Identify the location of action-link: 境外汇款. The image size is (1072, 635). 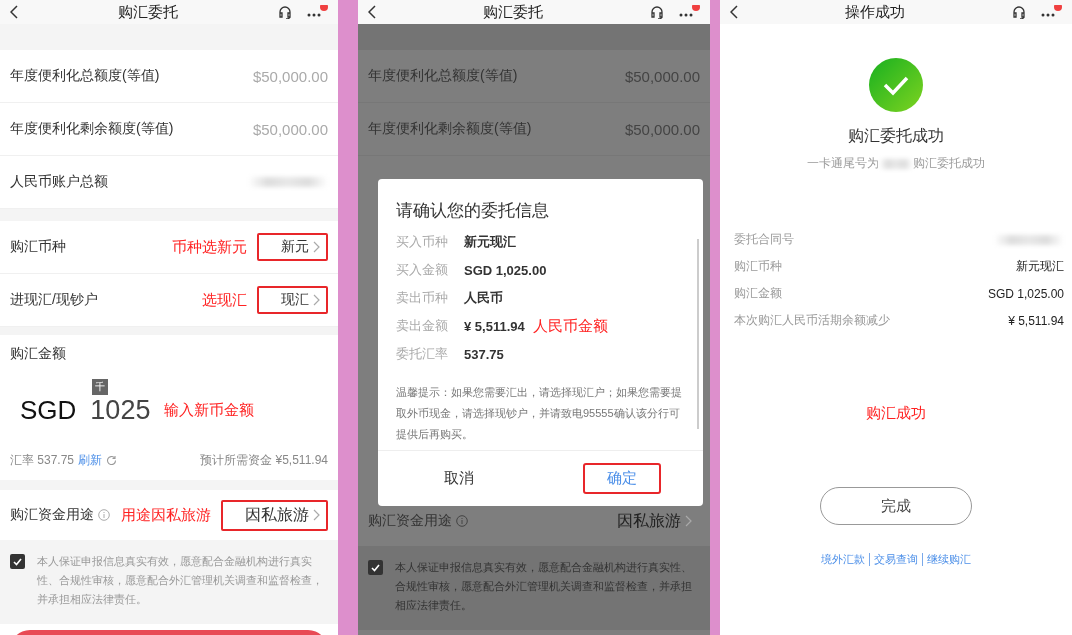
(843, 559).